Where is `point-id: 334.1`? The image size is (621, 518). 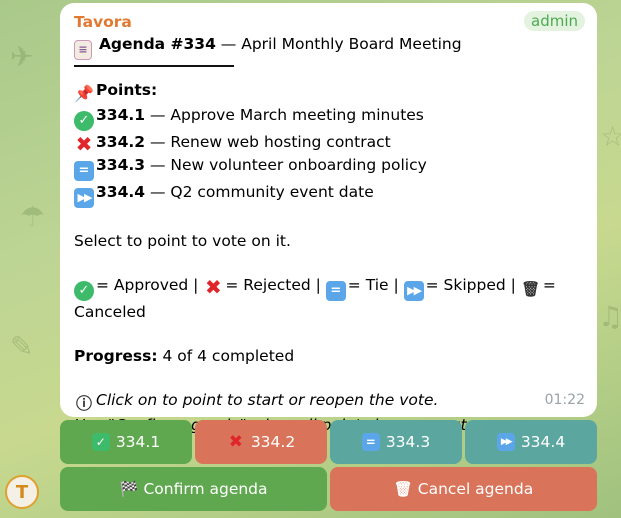
point-id: 334.1 is located at coordinates (121, 115).